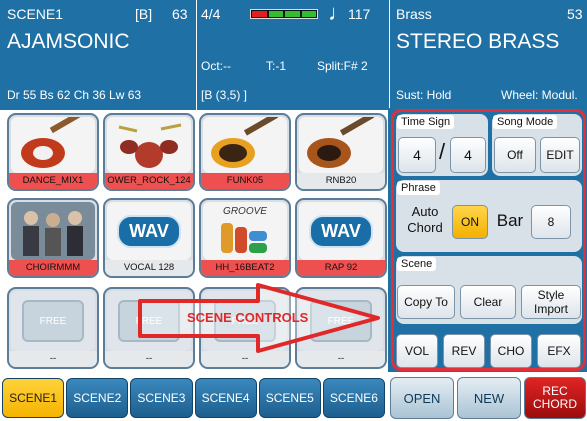  What do you see at coordinates (225, 398) in the screenshot?
I see `scene4-button: SCENE4` at bounding box center [225, 398].